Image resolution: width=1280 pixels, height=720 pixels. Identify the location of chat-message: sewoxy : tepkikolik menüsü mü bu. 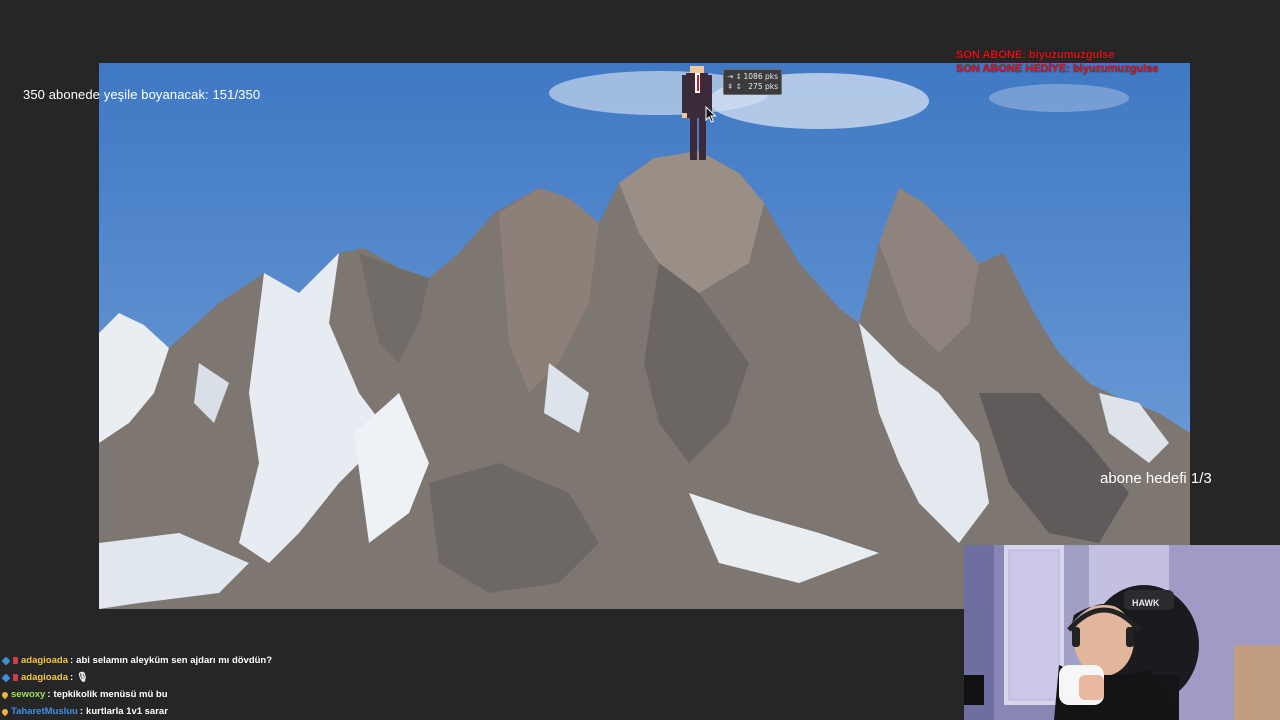
(301, 694).